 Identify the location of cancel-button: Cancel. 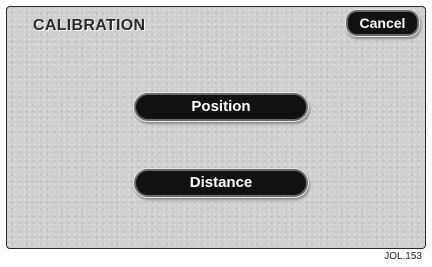
(382, 23).